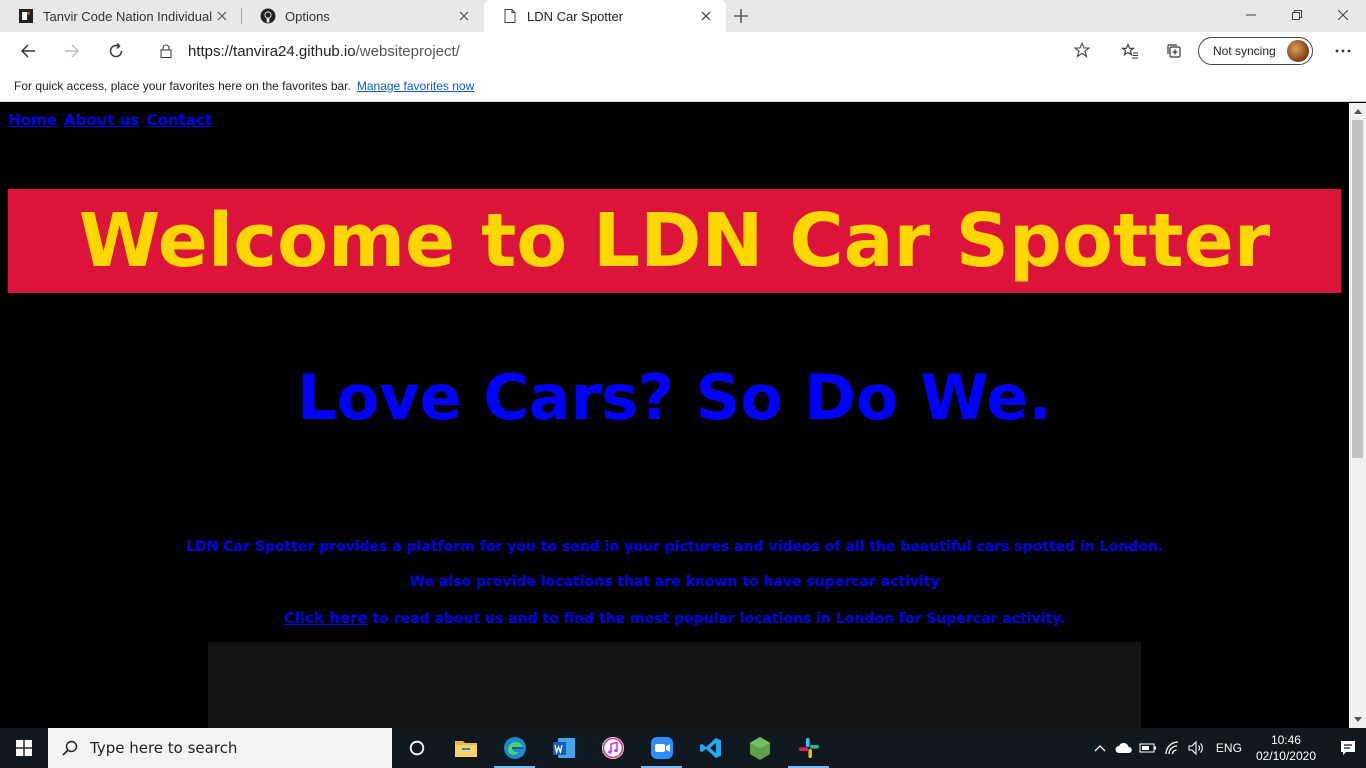 This screenshot has height=768, width=1366. What do you see at coordinates (415, 86) in the screenshot?
I see `manage-favorites-link: Manage favorites now` at bounding box center [415, 86].